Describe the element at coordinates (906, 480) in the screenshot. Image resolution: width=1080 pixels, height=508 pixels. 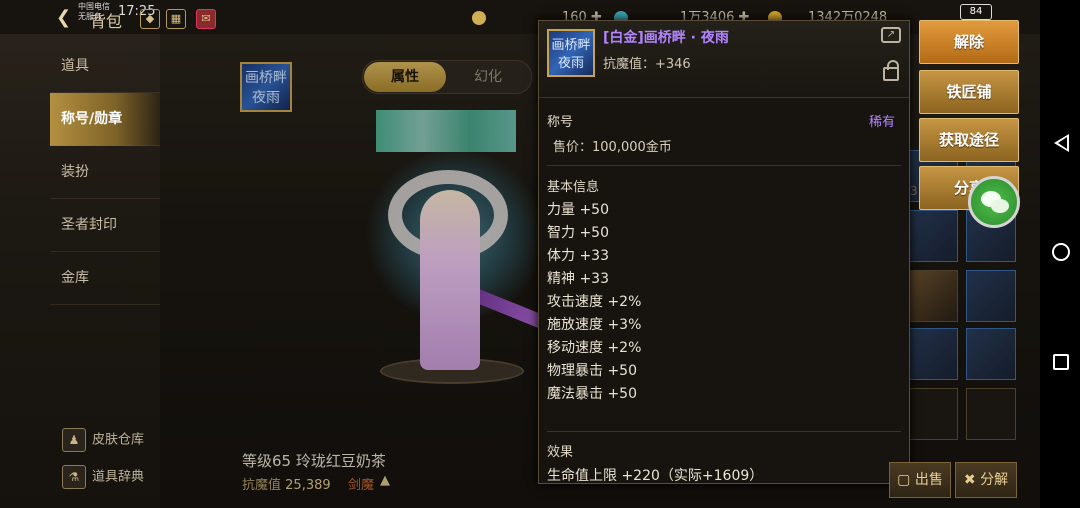
I see `sell-icon: ▢` at that location.